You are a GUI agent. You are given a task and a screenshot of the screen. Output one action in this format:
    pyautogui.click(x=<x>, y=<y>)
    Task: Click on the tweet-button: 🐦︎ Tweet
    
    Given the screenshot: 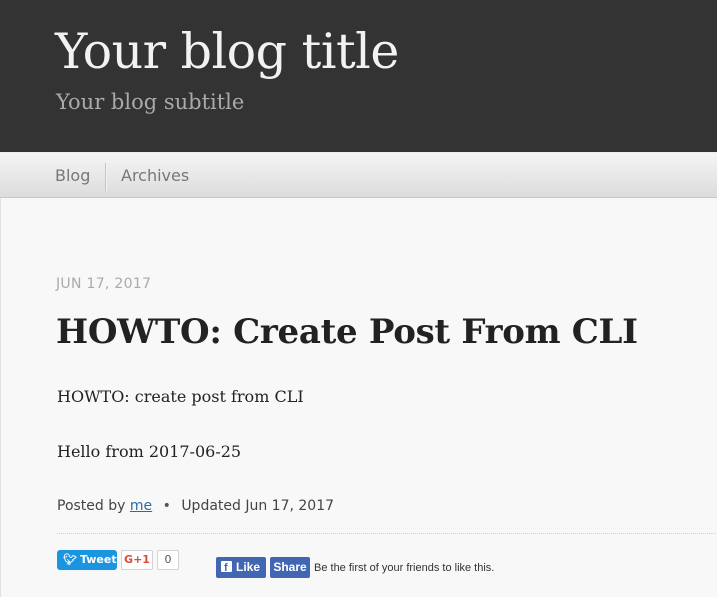 What is the action you would take?
    pyautogui.click(x=87, y=560)
    